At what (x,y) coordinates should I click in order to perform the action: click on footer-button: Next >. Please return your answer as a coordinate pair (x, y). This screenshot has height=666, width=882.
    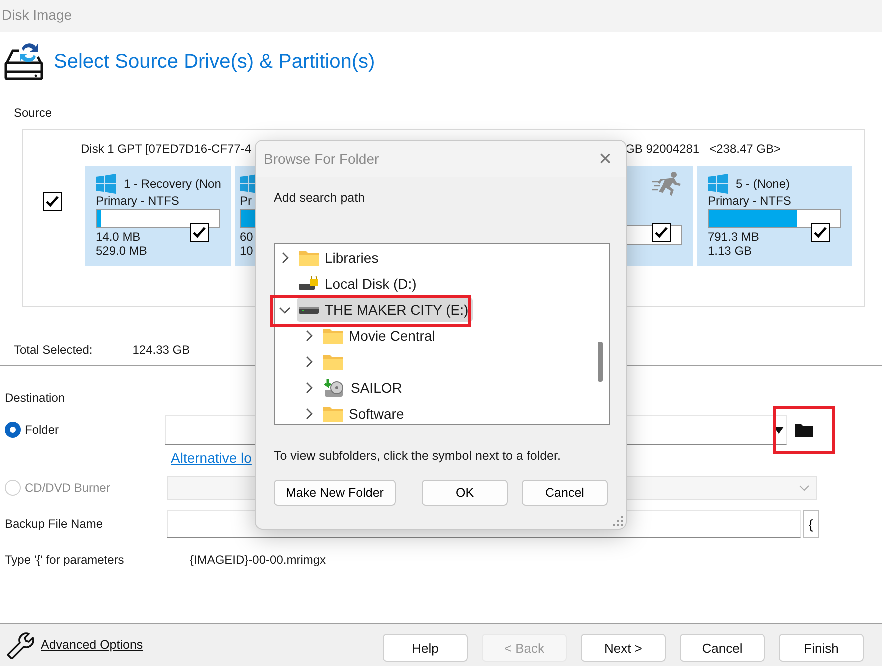
    Looking at the image, I should click on (623, 648).